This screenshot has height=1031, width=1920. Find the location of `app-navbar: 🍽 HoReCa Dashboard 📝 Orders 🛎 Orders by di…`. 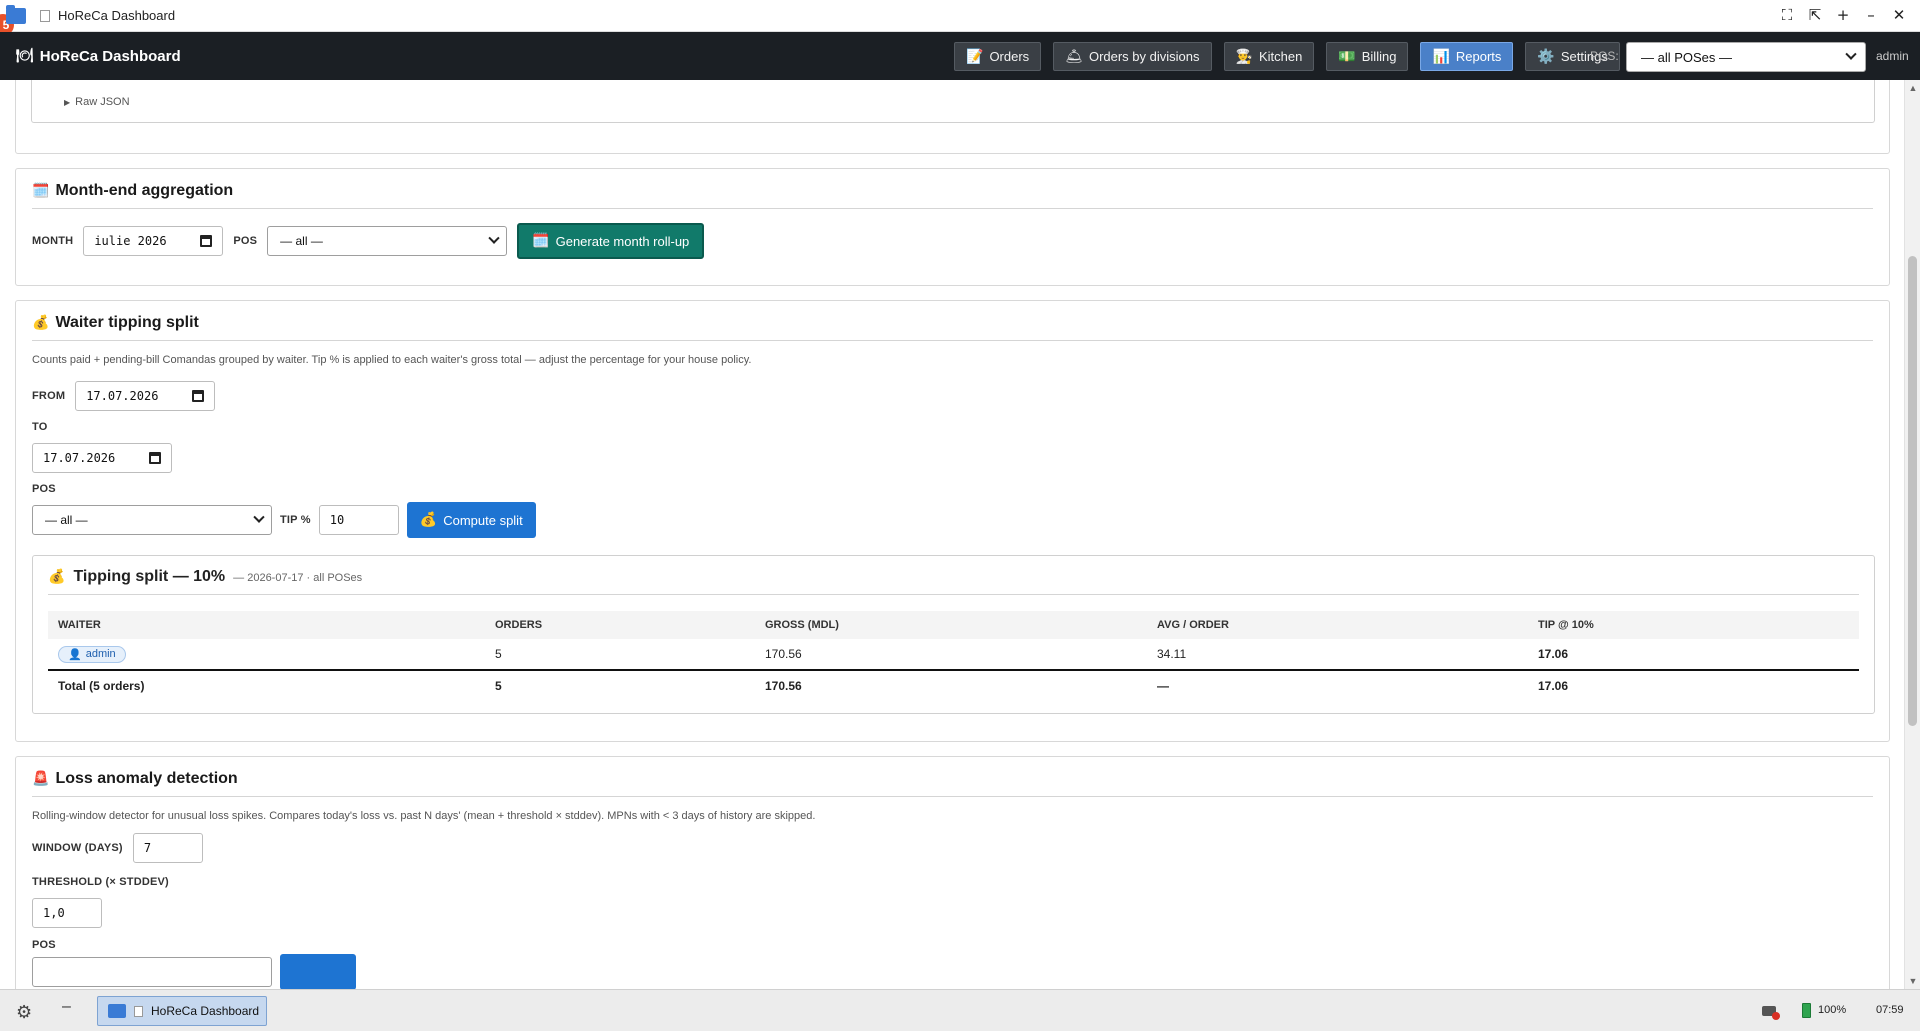

app-navbar: 🍽 HoReCa Dashboard 📝 Orders 🛎 Orders by di… is located at coordinates (960, 56).